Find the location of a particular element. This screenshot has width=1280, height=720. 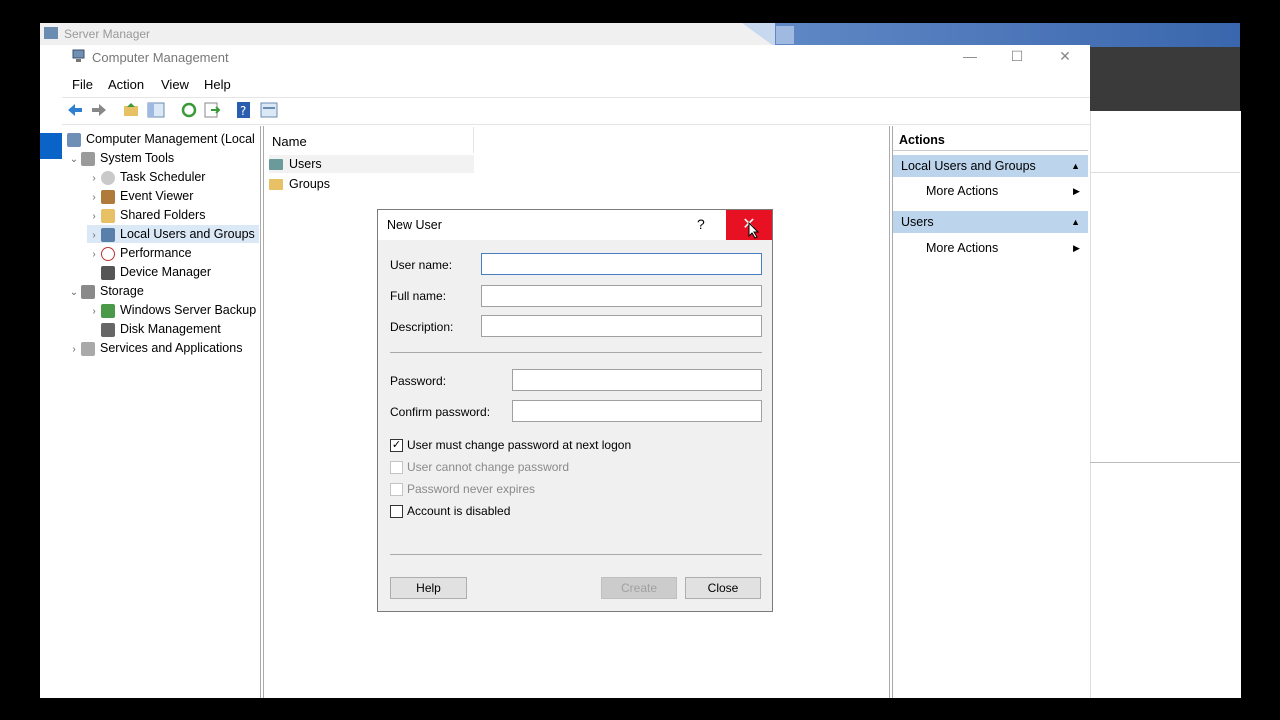

server-manager-dark-panel is located at coordinates (1165, 79).